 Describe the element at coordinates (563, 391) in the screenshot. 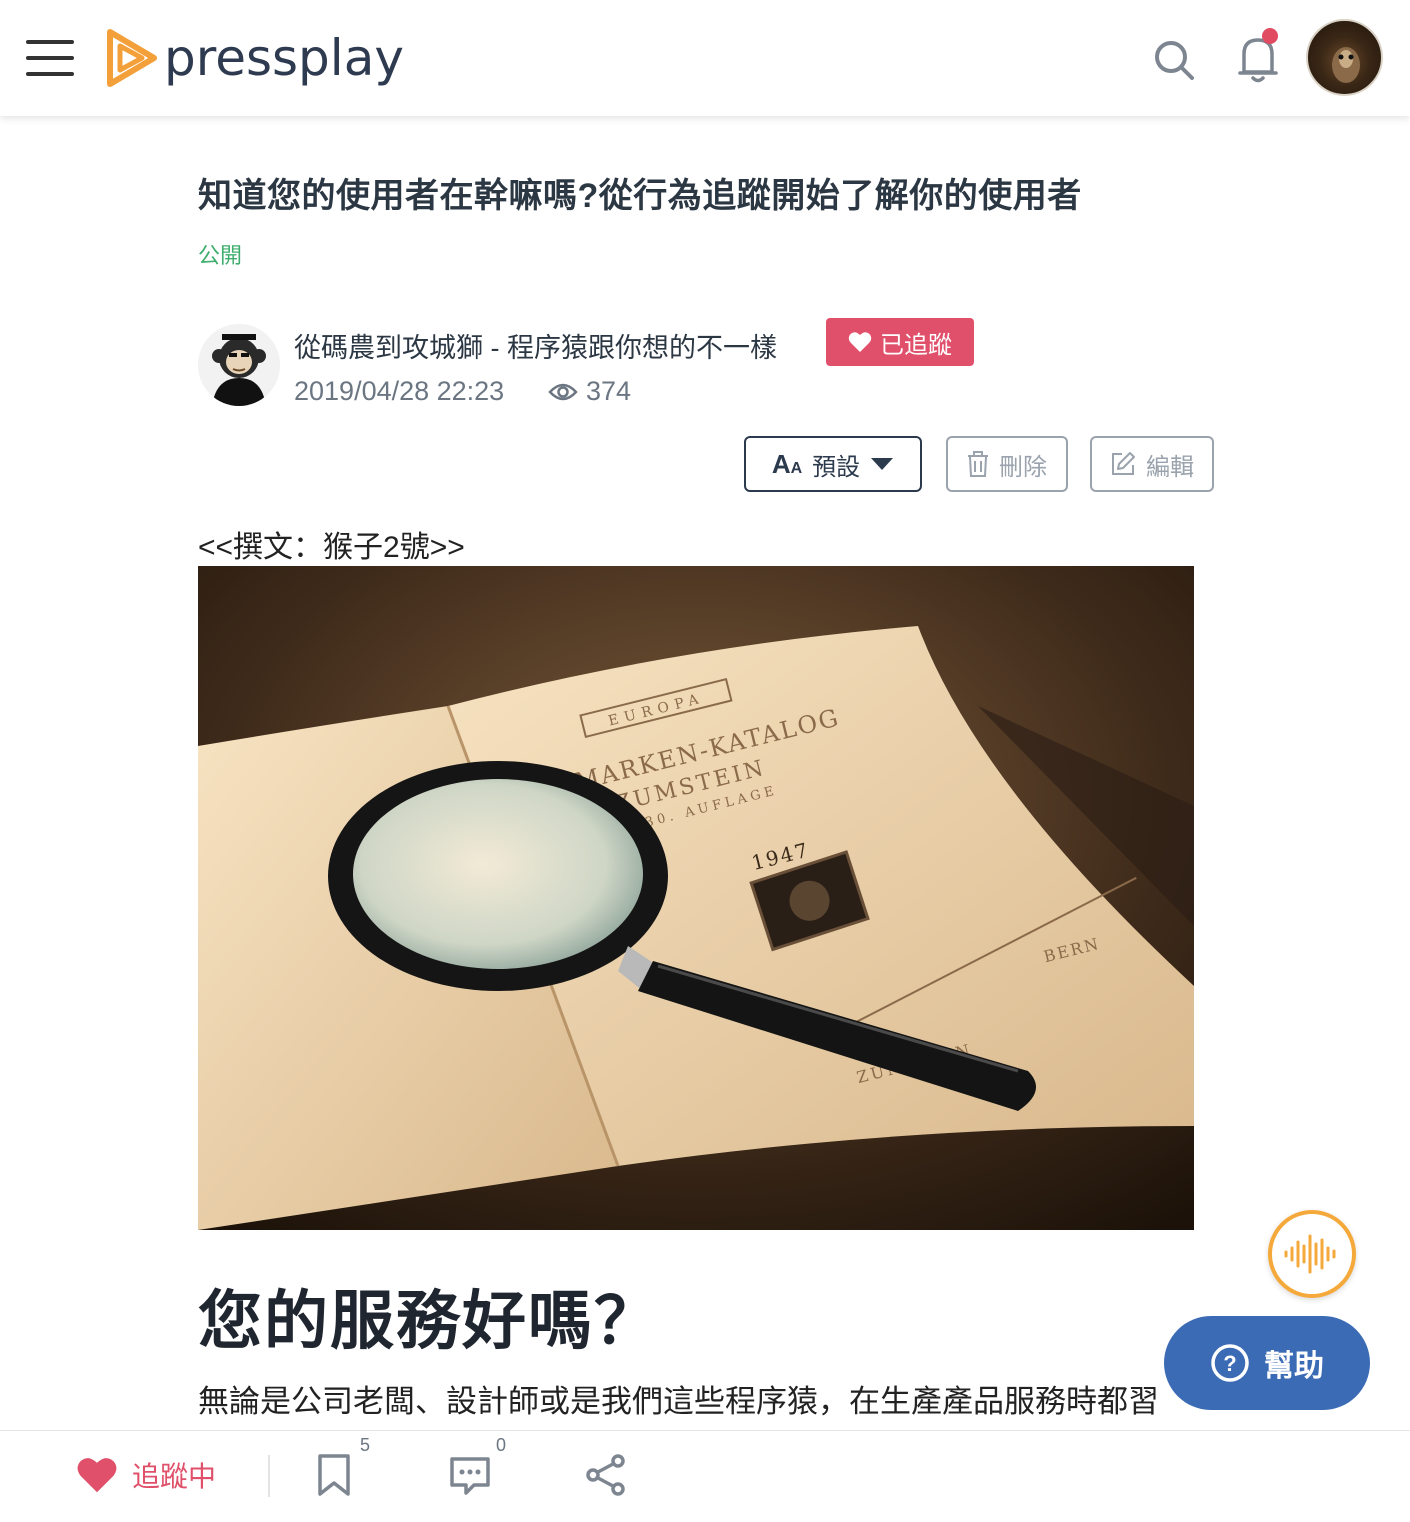

I see `eye-icon` at that location.